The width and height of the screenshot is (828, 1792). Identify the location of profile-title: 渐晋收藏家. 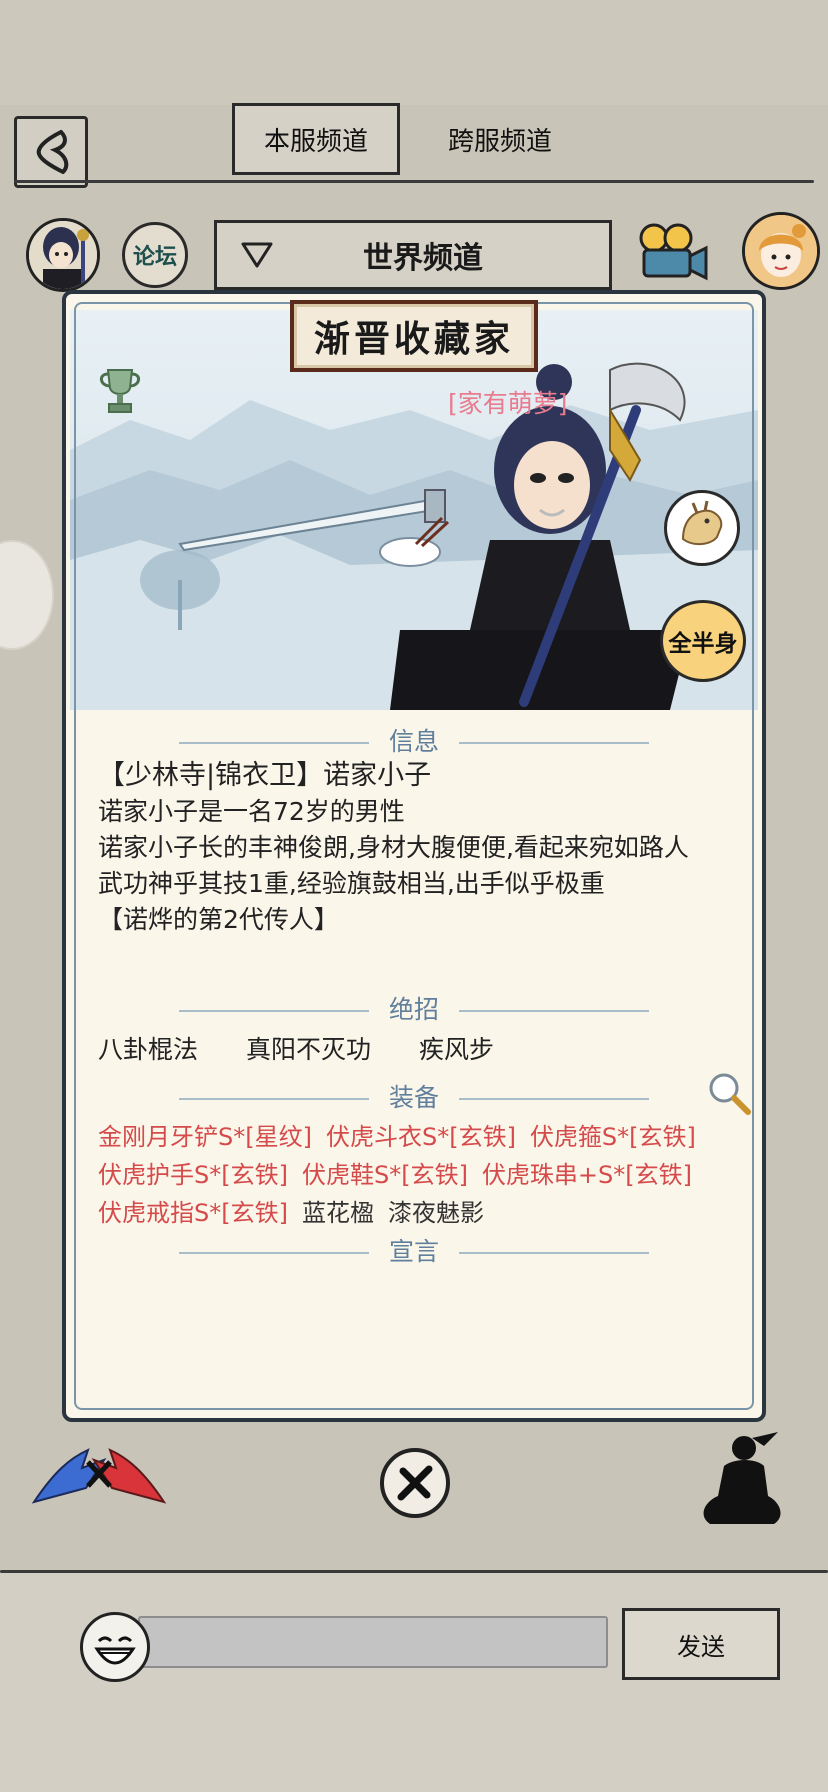
(413, 339).